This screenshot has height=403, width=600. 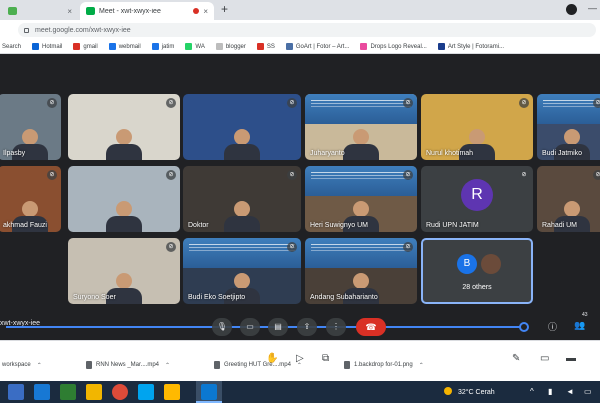 I want to click on bookmark-item: blogger, so click(x=230, y=46).